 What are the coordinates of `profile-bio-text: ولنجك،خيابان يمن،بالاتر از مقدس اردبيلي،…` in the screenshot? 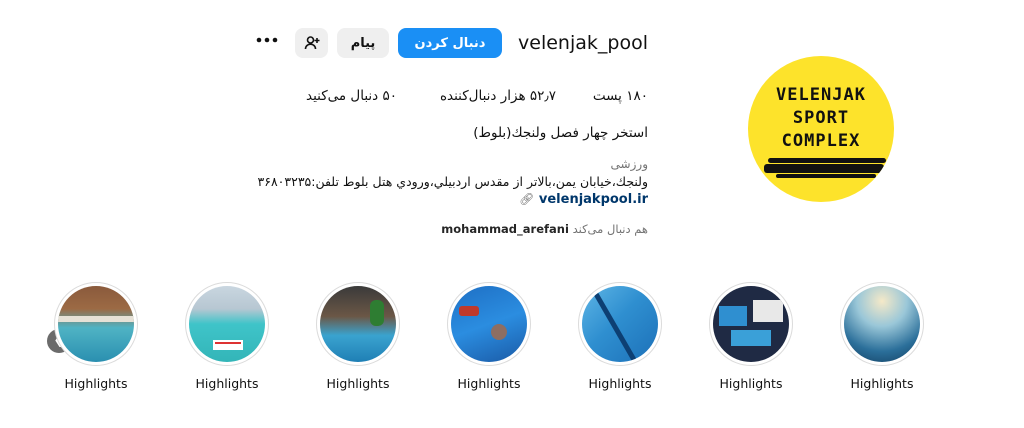 It's located at (452, 181).